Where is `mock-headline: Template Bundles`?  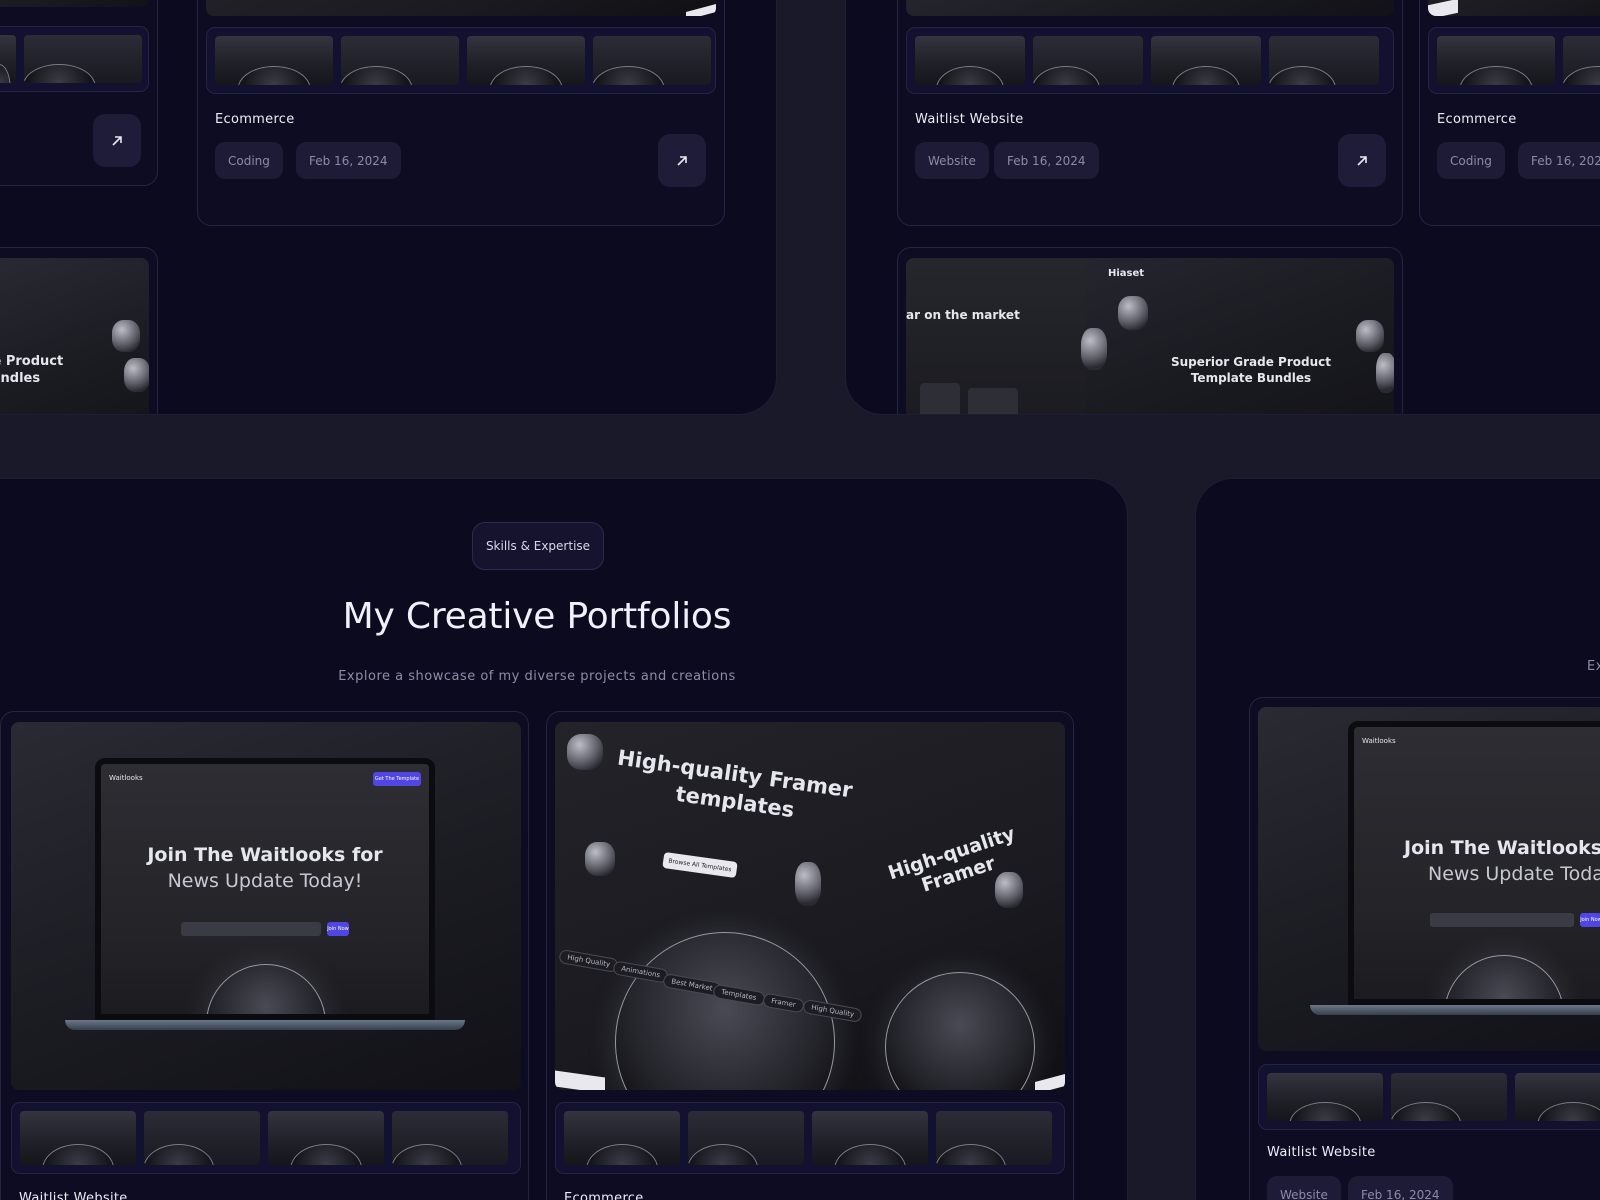 mock-headline: Template Bundles is located at coordinates (1251, 378).